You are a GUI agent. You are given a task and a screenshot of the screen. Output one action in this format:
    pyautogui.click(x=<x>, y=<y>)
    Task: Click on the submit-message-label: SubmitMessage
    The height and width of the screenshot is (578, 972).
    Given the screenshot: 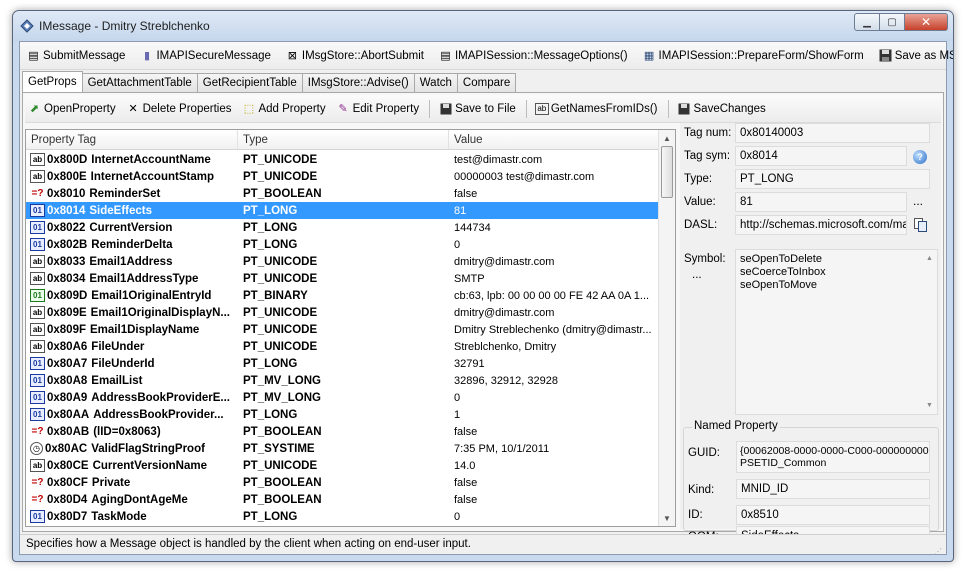 What is the action you would take?
    pyautogui.click(x=84, y=55)
    